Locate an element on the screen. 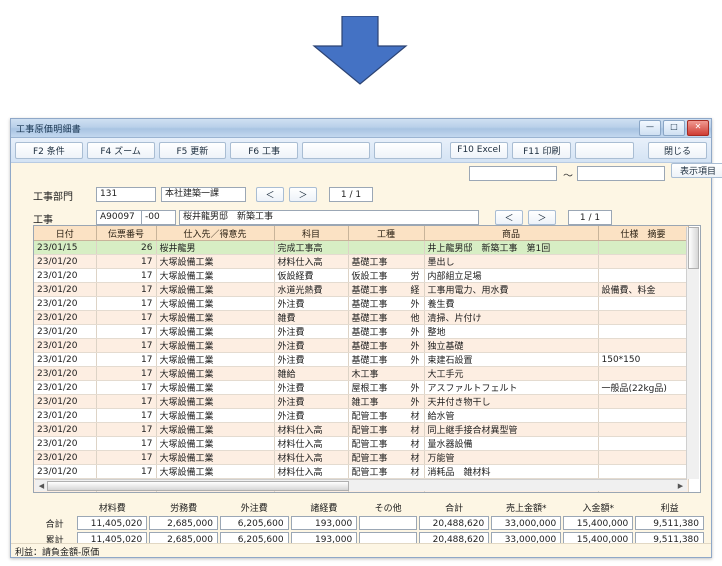 The width and height of the screenshot is (722, 566). work-kind-suffix: 労 is located at coordinates (415, 277).